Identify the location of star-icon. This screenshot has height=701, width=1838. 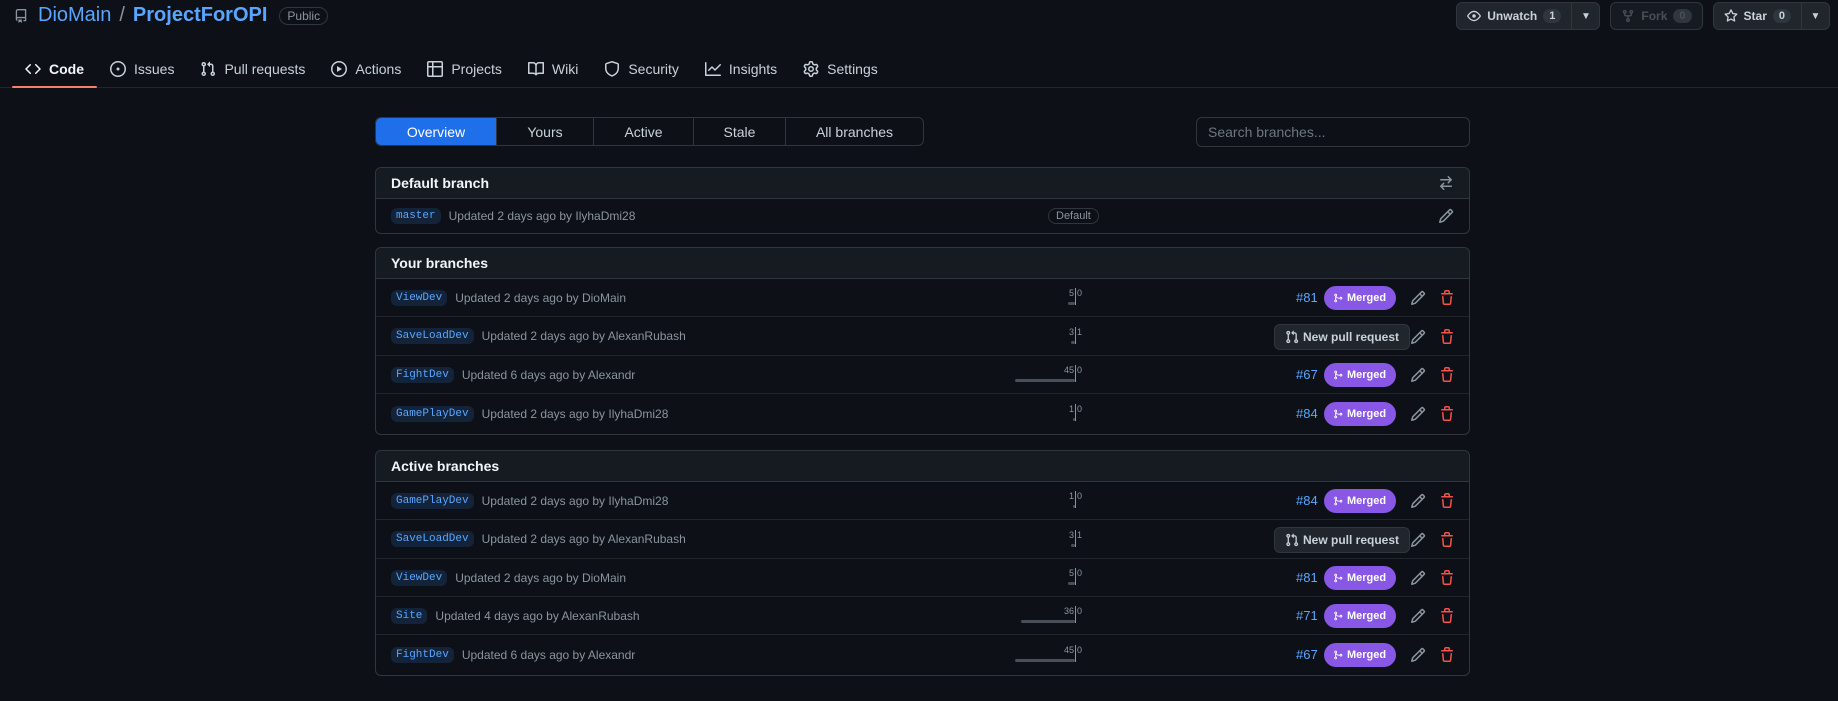
(1731, 15).